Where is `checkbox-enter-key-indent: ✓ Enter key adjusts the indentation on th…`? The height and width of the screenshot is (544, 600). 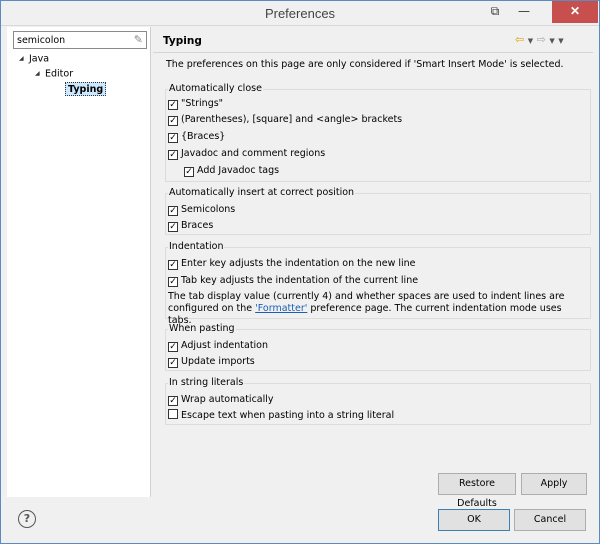 checkbox-enter-key-indent: ✓ Enter key adjusts the indentation on th… is located at coordinates (292, 264).